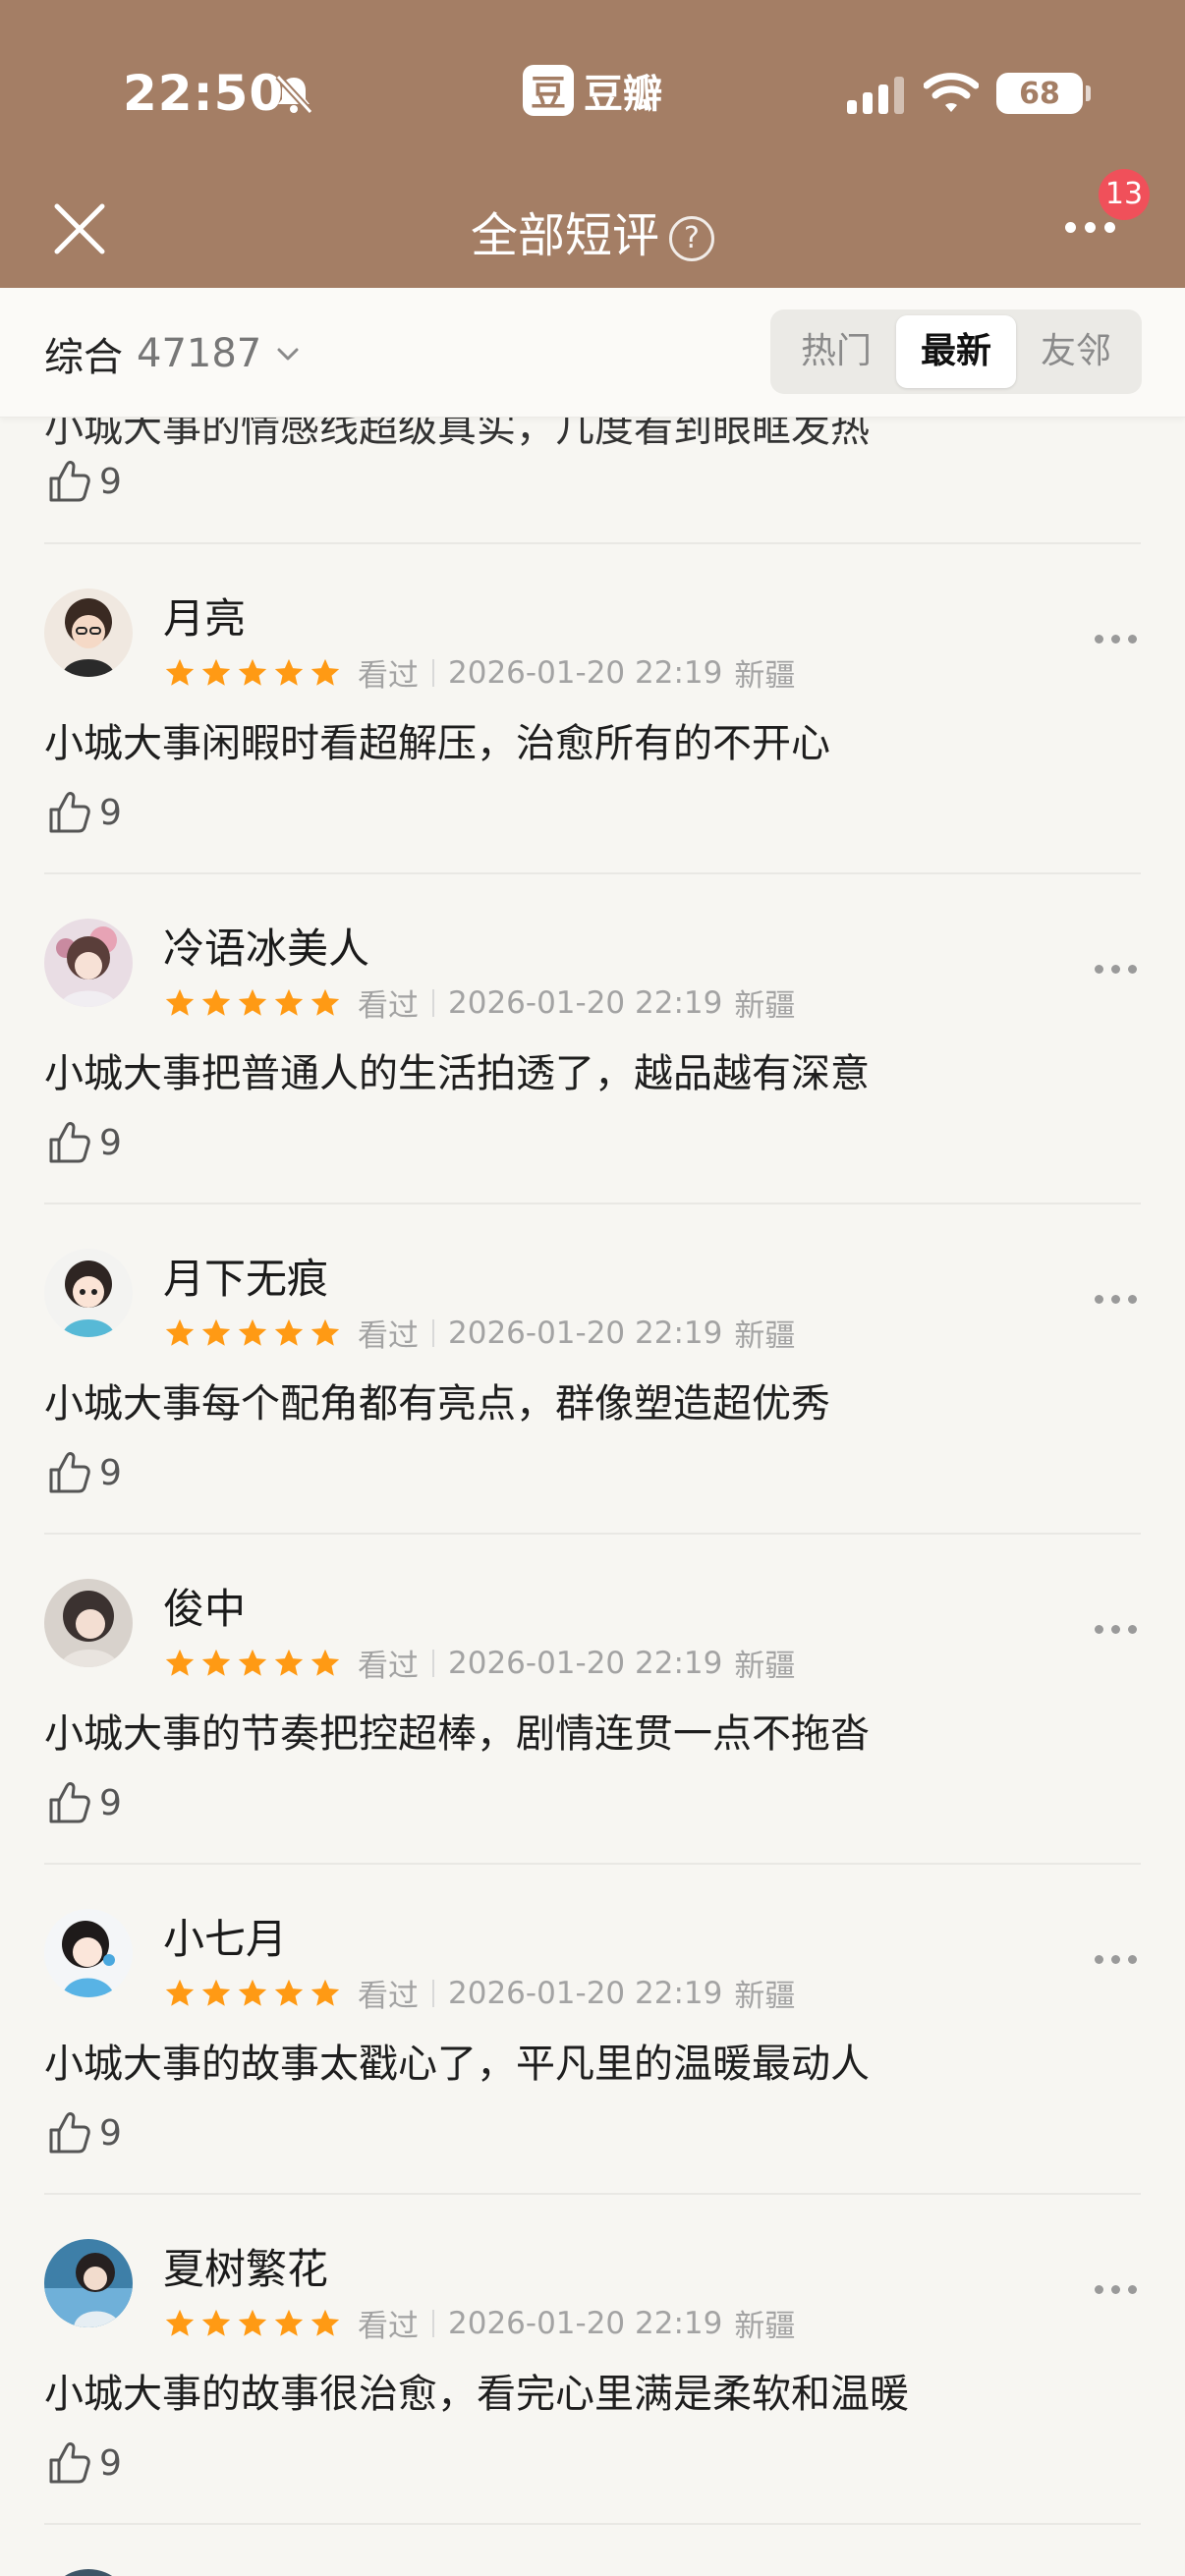 This screenshot has width=1185, height=2576. Describe the element at coordinates (457, 2064) in the screenshot. I see `review-content: 小城大事的故事太戳心了，平凡里的温暖最动人` at that location.